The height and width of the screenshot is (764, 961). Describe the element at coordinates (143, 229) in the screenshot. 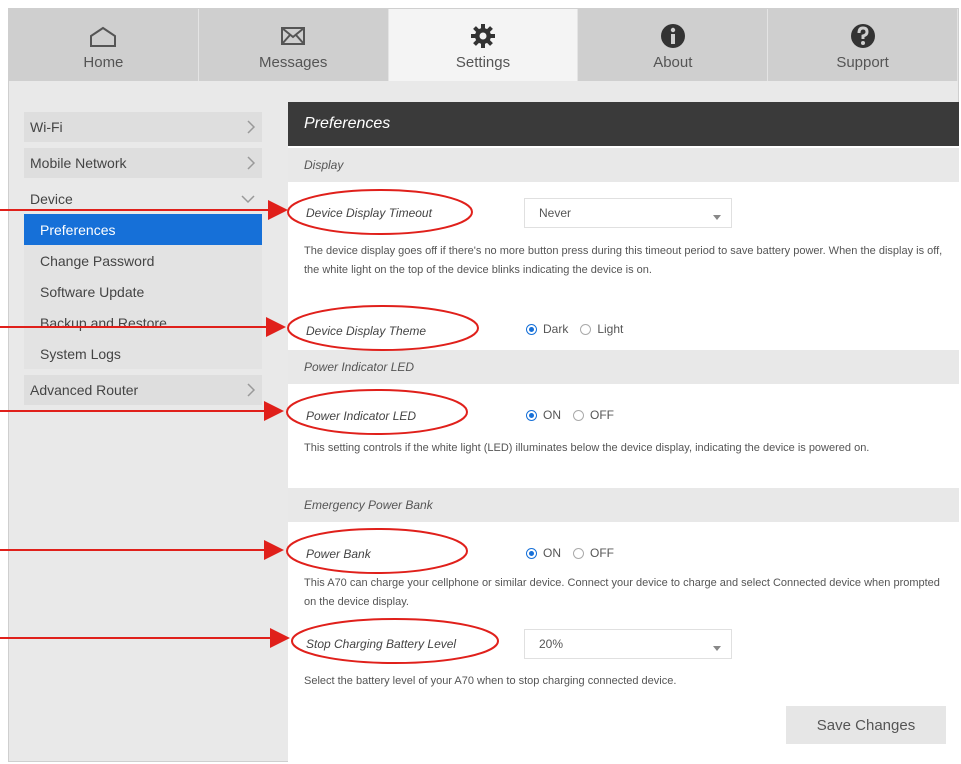

I see `sidebar-subitem-preferences: Preferences` at that location.